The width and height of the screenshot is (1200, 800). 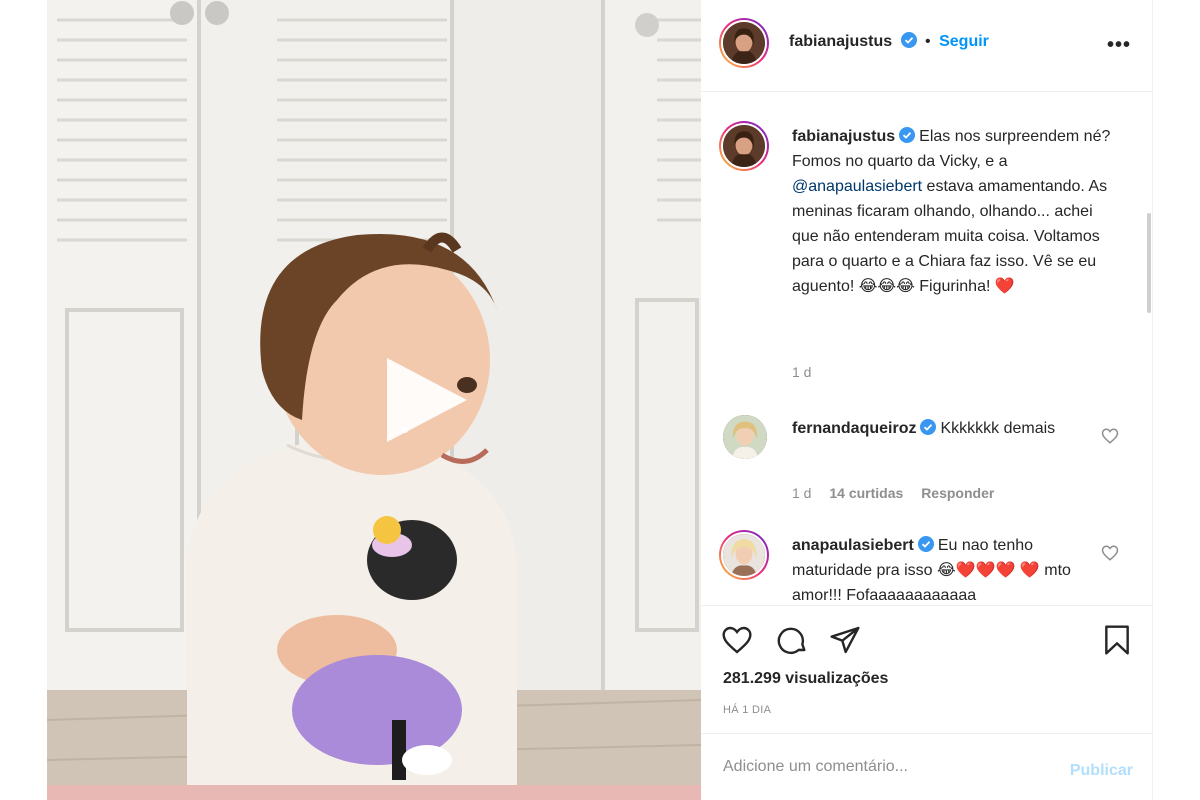 What do you see at coordinates (747, 710) in the screenshot?
I see `post-age: HÁ 1 DIA` at bounding box center [747, 710].